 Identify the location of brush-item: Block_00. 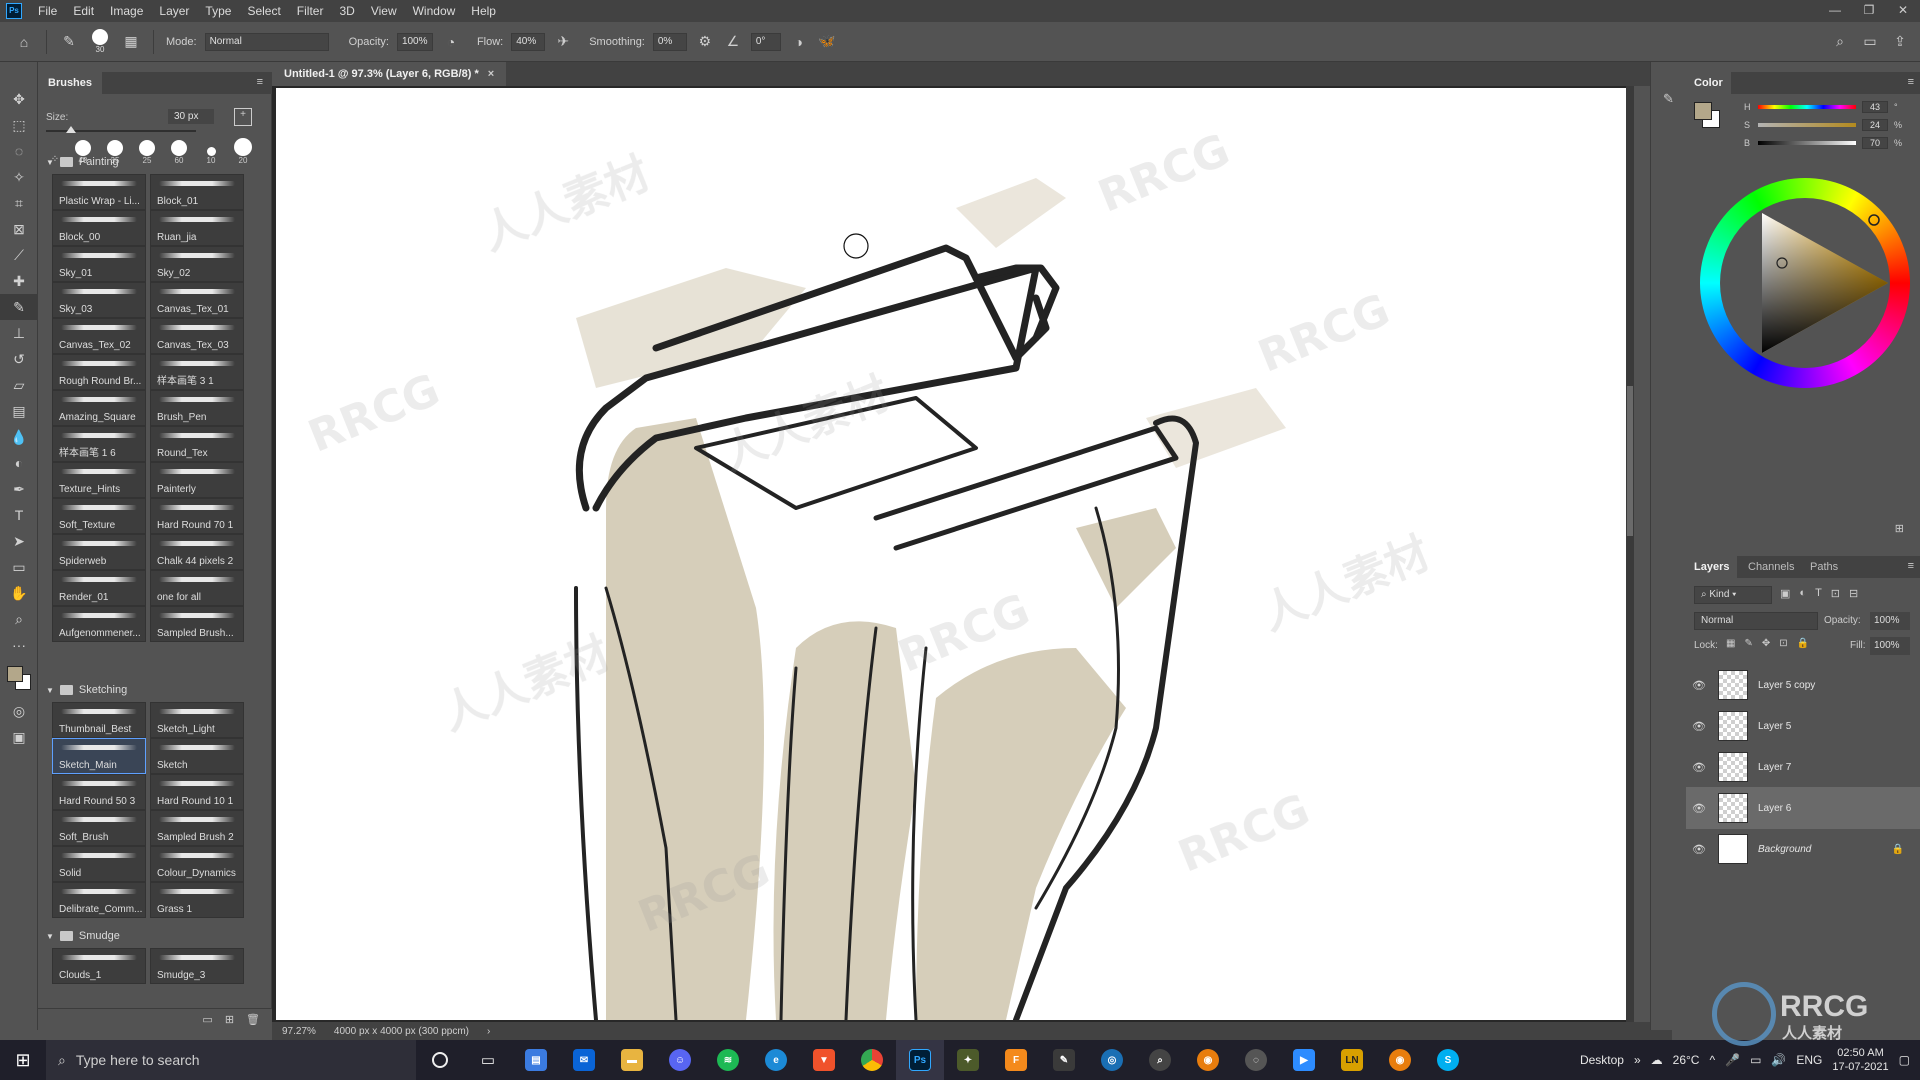
(99, 228).